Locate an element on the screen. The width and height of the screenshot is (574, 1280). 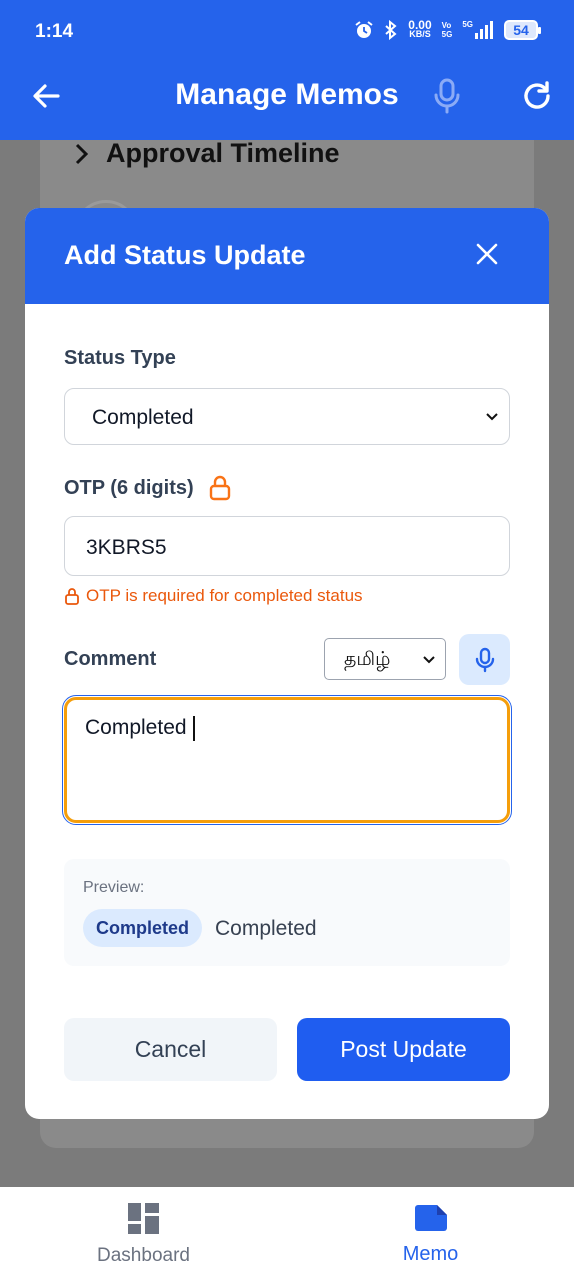
post-update-button: Post Update is located at coordinates (403, 1049).